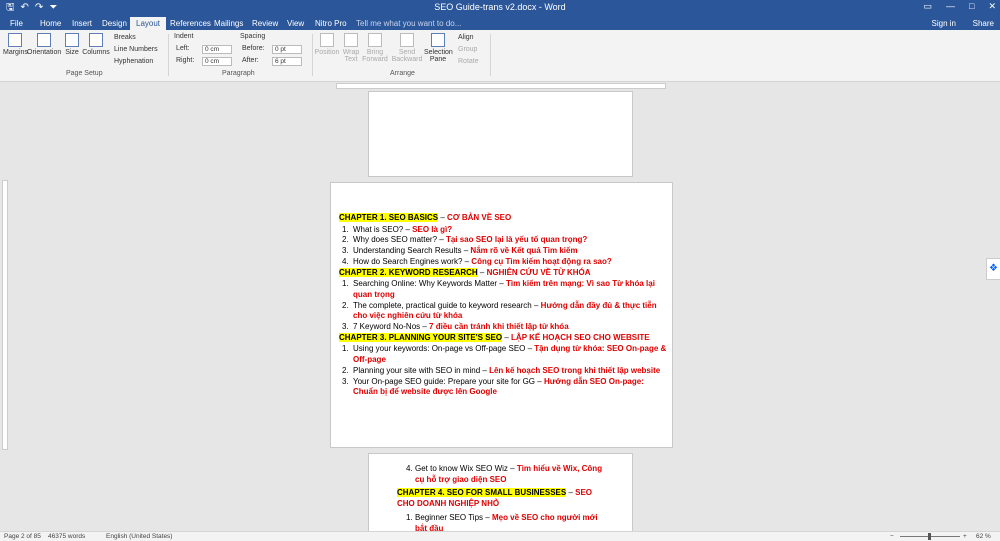 Image resolution: width=1000 pixels, height=541 pixels. What do you see at coordinates (397, 229) in the screenshot?
I see `list-item: 1. What is SEO? – SEO là gì?` at bounding box center [397, 229].